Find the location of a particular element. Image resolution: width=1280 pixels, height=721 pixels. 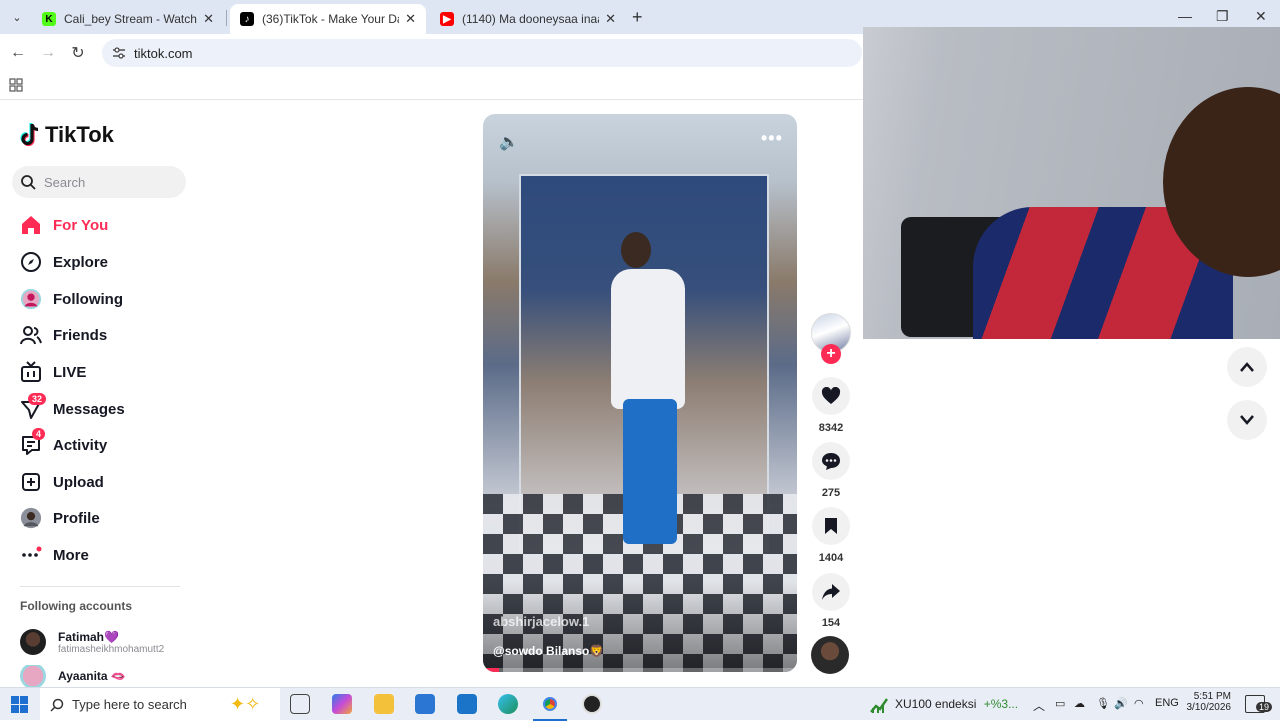

save-button is located at coordinates (831, 526).